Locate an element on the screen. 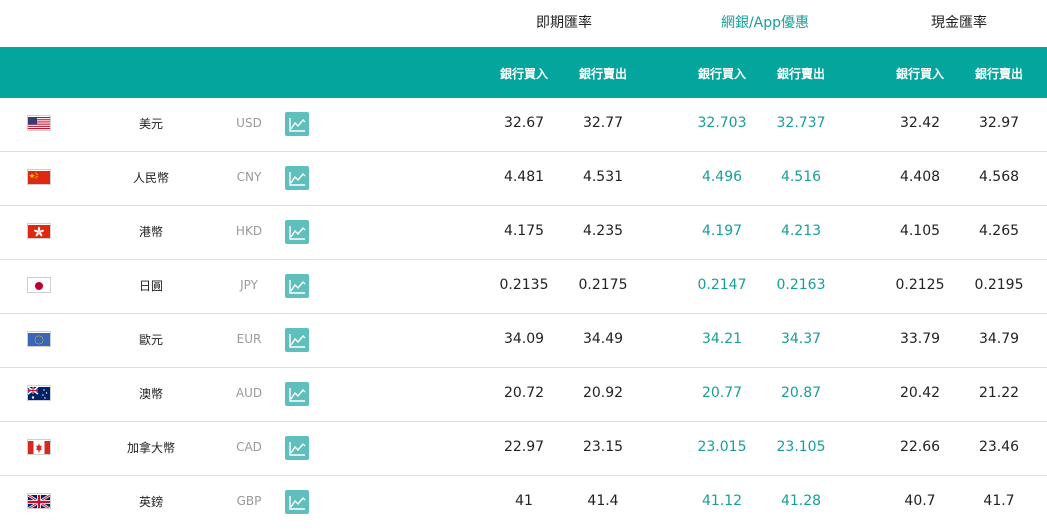 Image resolution: width=1047 pixels, height=530 pixels. online-sell-value: 20.87 is located at coordinates (801, 393).